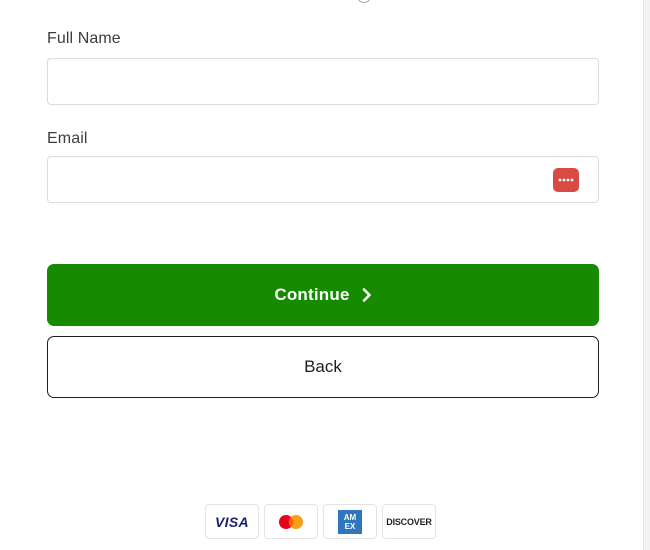  I want to click on payment-card-logos: VISA AM EX DISCOVER, so click(320, 521).